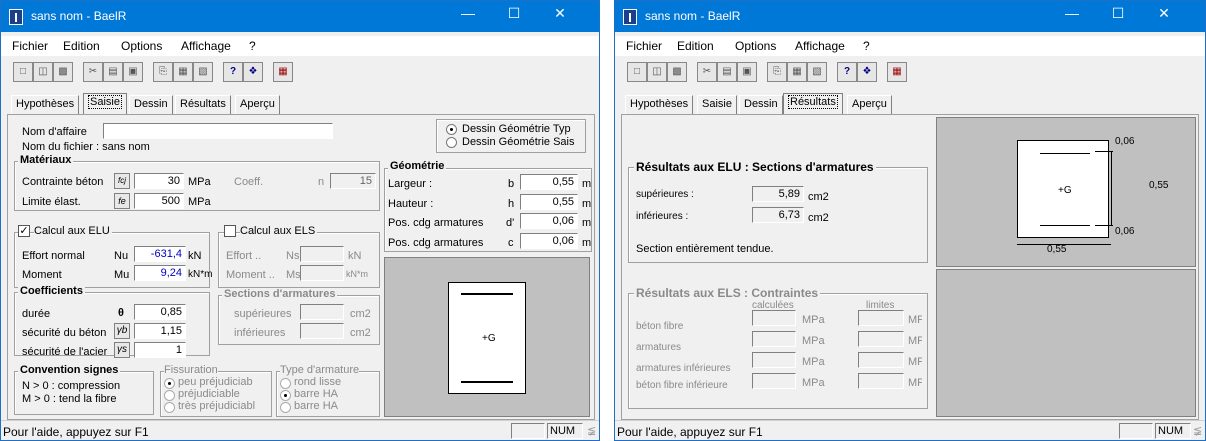 The image size is (1206, 441). What do you see at coordinates (169, 383) in the screenshot?
I see `fissuration-peu-radio` at bounding box center [169, 383].